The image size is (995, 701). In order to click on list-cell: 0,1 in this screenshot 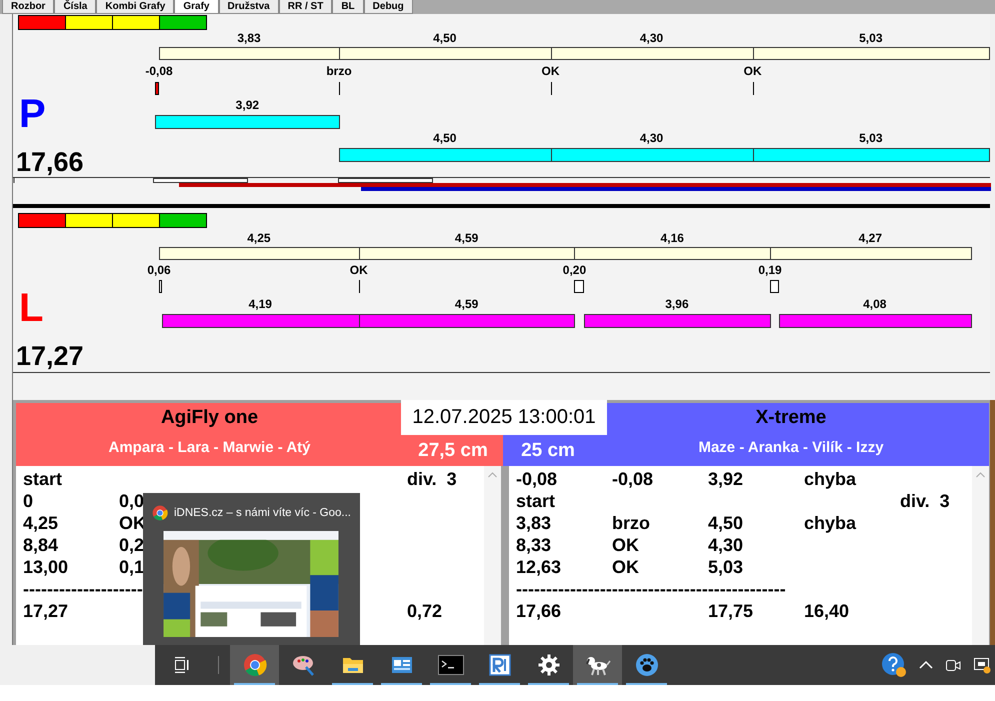, I will do `click(131, 567)`.